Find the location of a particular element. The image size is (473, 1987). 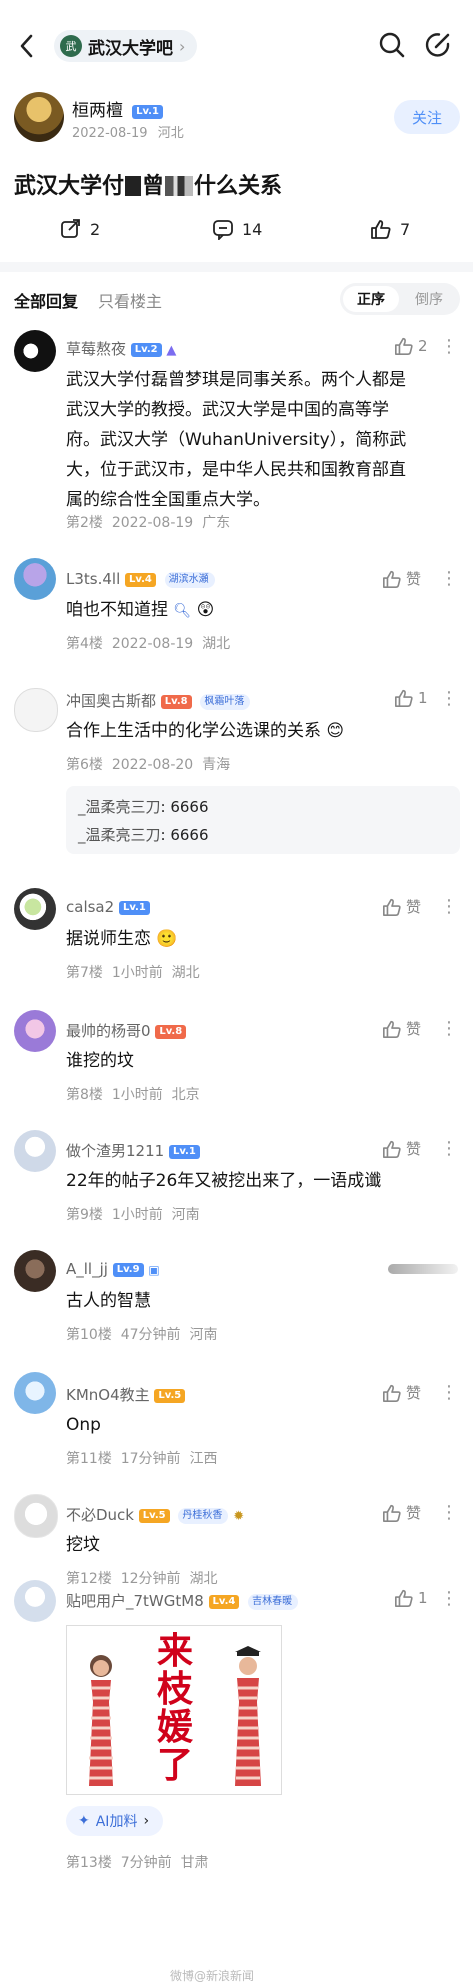

forum-entry: 武 武汉大学吧 › is located at coordinates (126, 46).